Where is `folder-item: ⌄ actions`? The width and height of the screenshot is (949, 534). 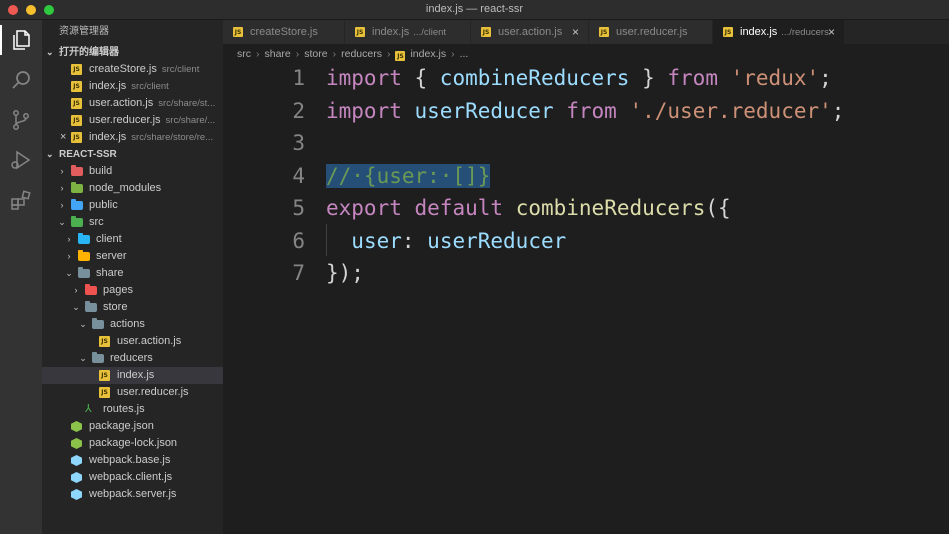 folder-item: ⌄ actions is located at coordinates (132, 324).